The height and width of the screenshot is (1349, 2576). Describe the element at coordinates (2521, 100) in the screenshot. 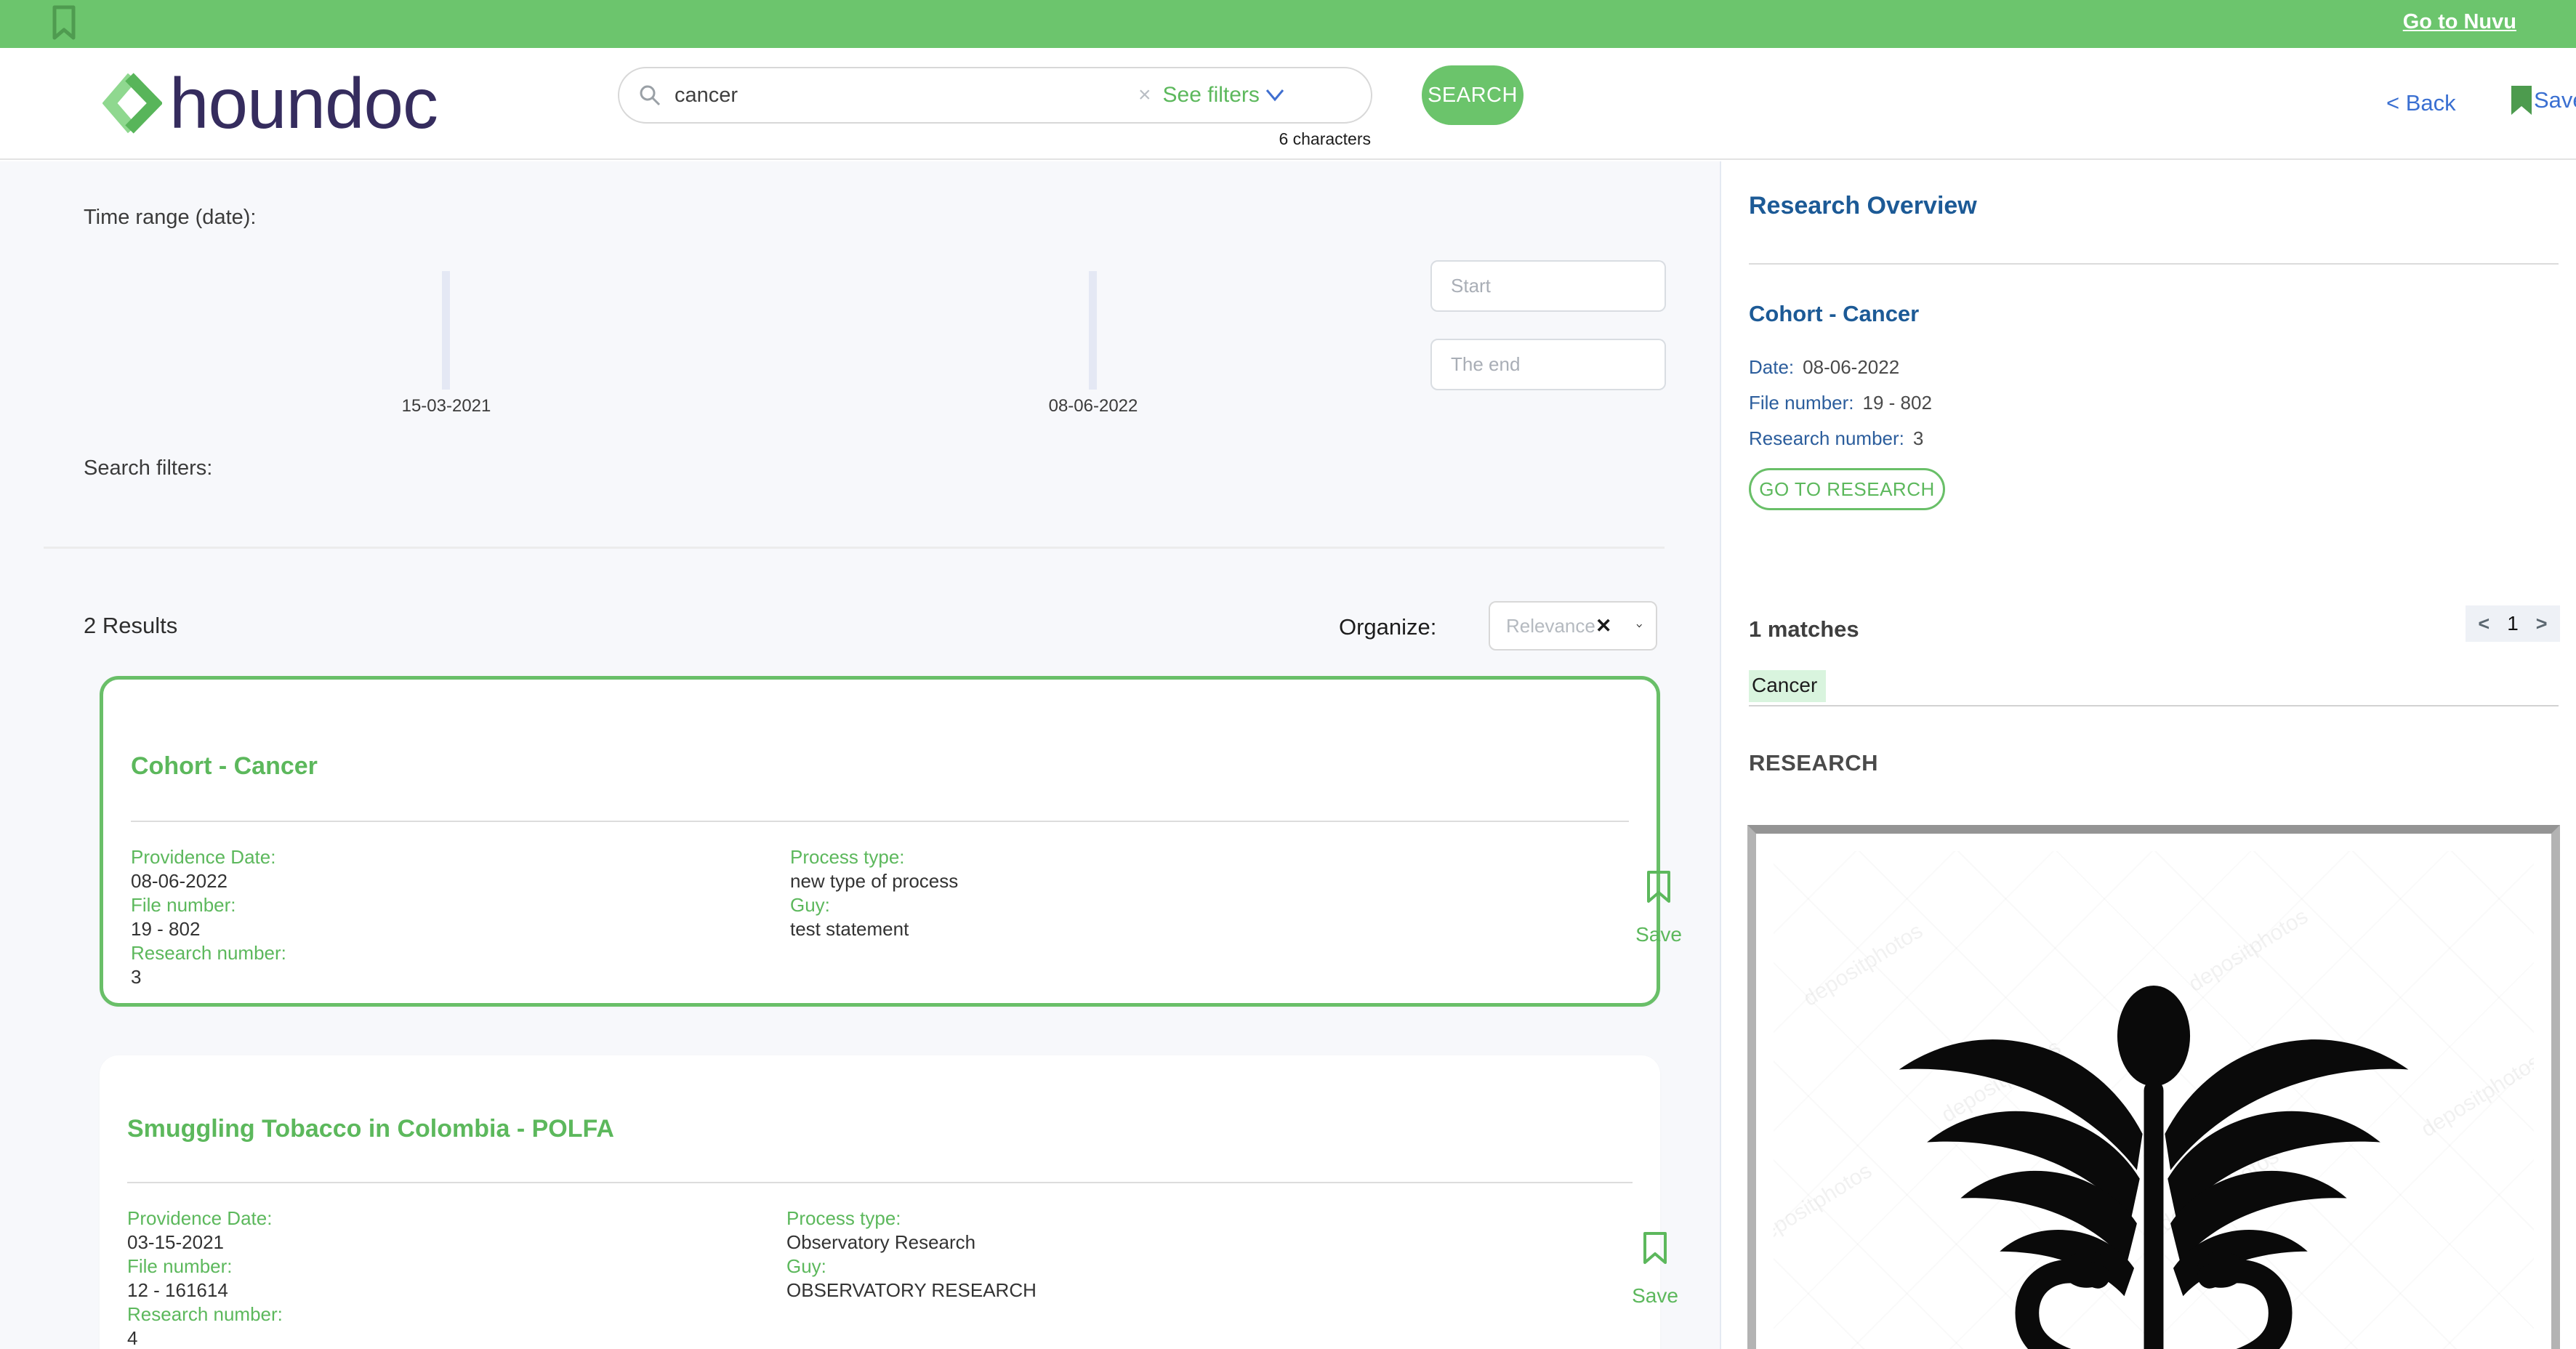

I see `bookmark-filled-icon` at that location.